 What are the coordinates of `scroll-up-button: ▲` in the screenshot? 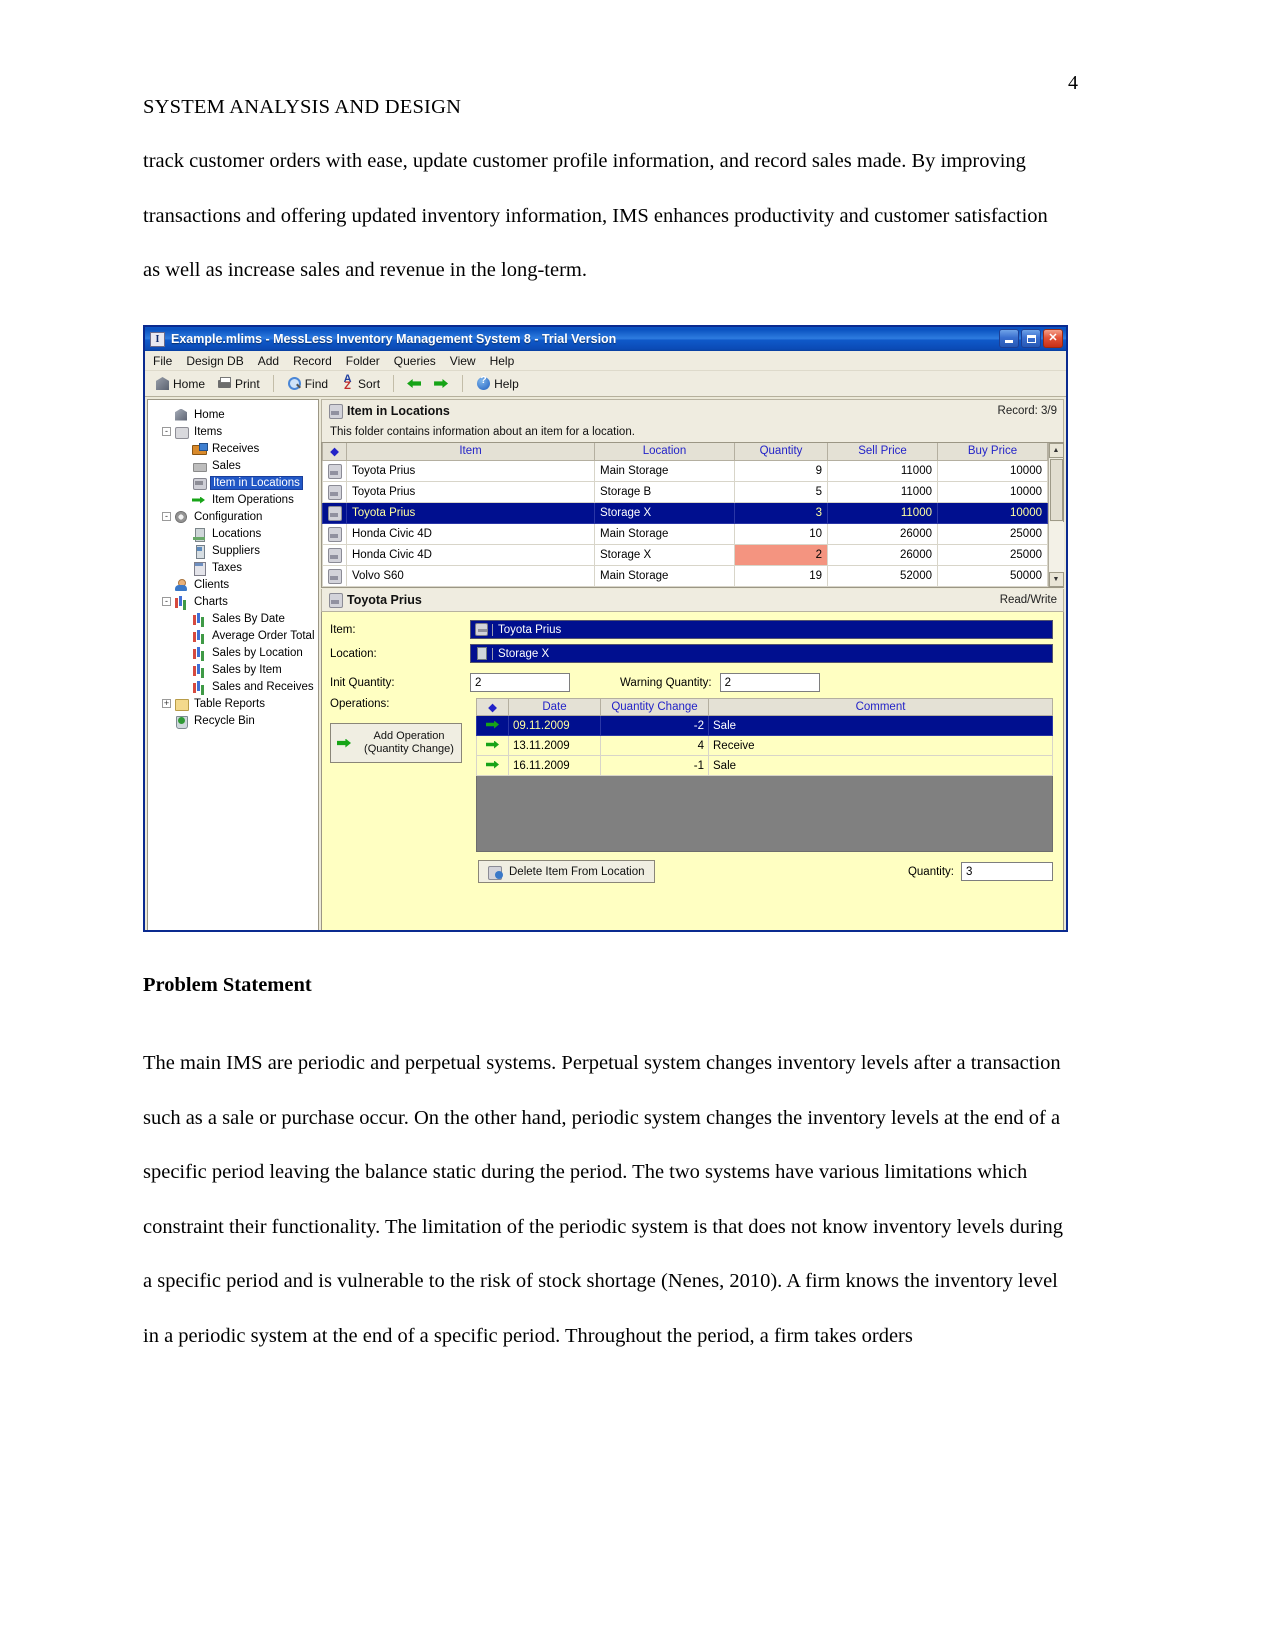 It's located at (1056, 450).